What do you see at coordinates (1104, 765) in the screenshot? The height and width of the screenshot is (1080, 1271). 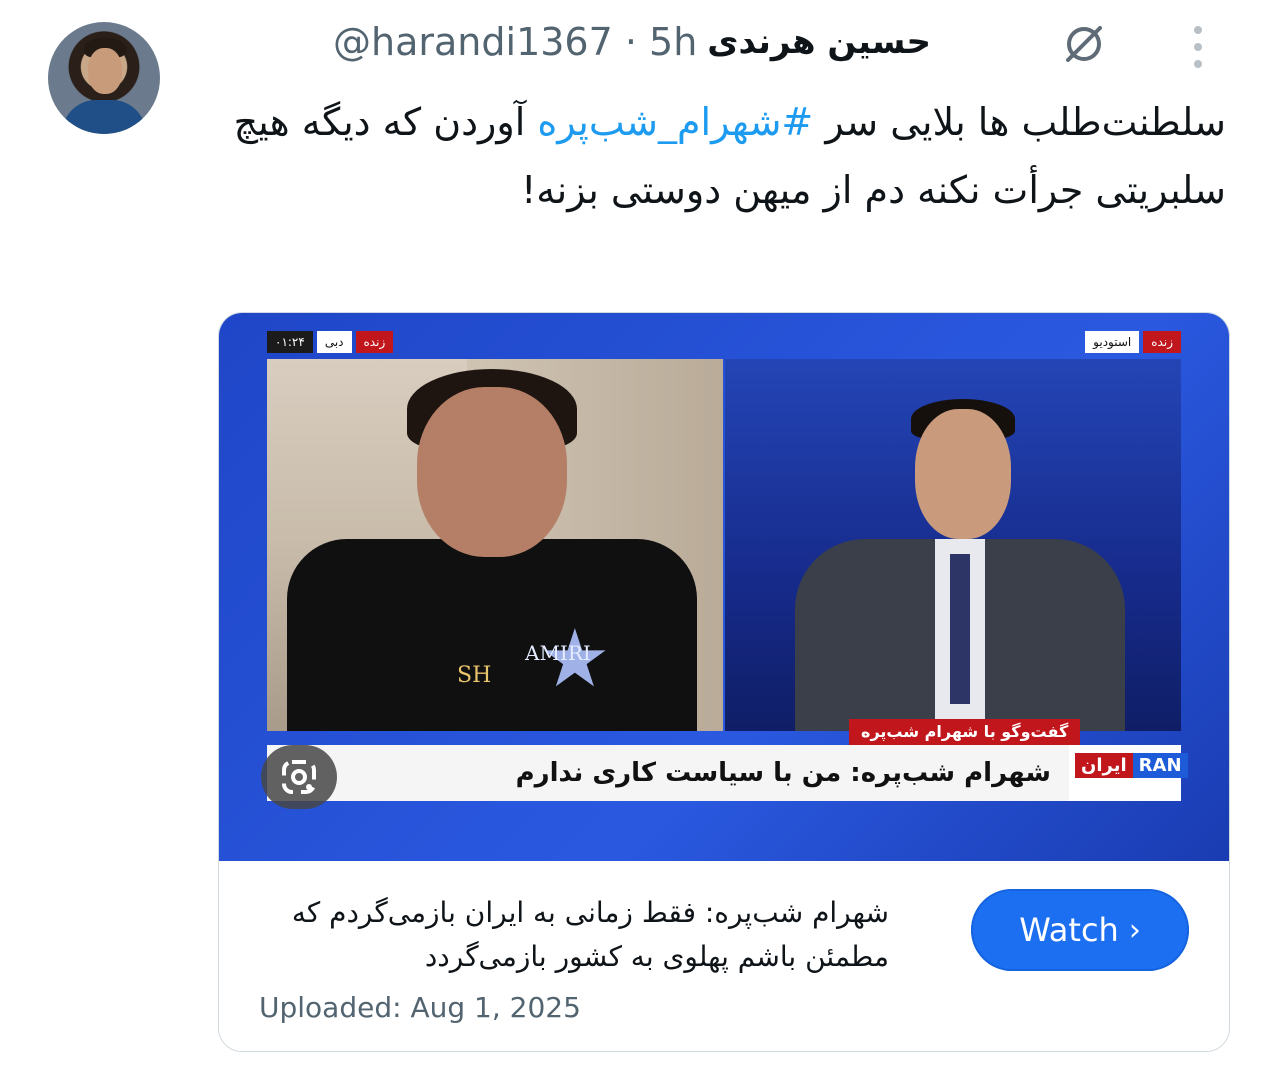 I see `logo-fa: ایران` at bounding box center [1104, 765].